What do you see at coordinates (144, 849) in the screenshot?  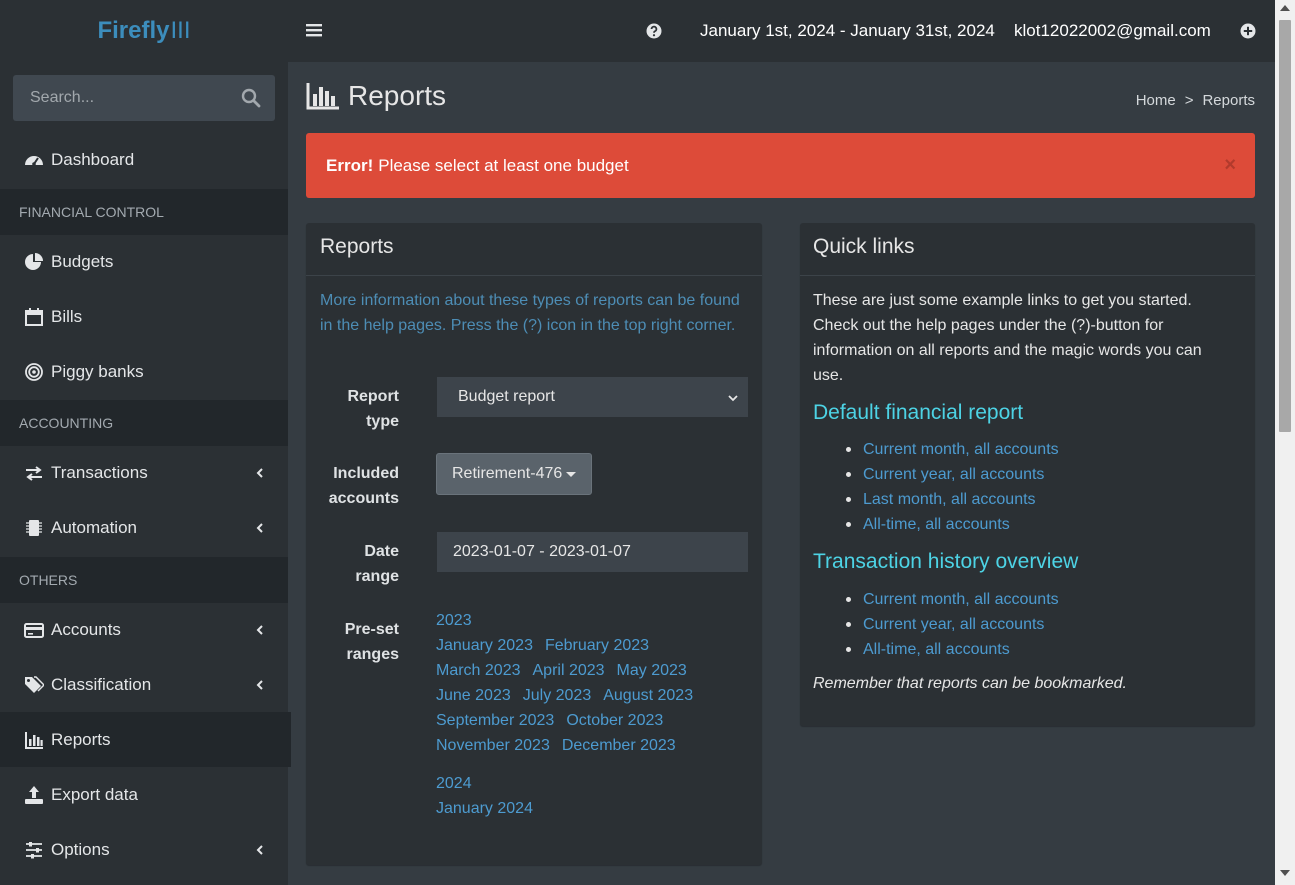 I see `sidebar-item-options: Options` at bounding box center [144, 849].